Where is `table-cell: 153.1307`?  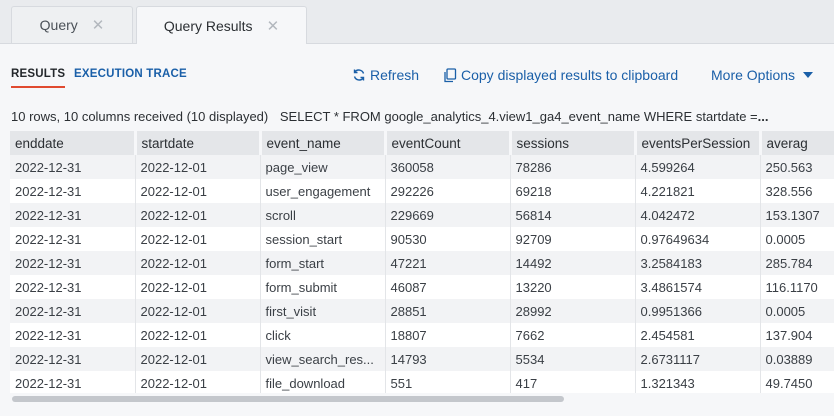
table-cell: 153.1307 is located at coordinates (797, 215).